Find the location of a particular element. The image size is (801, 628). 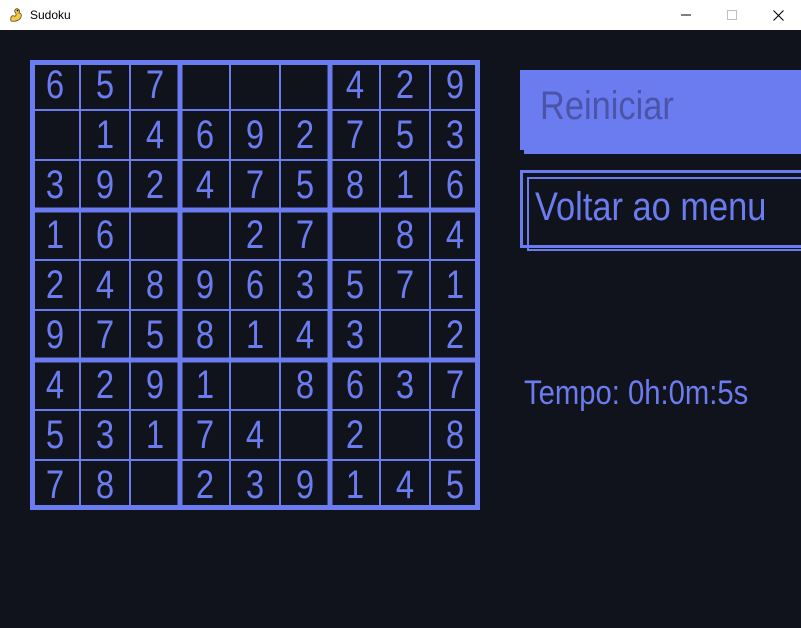

close-icon is located at coordinates (778, 15).